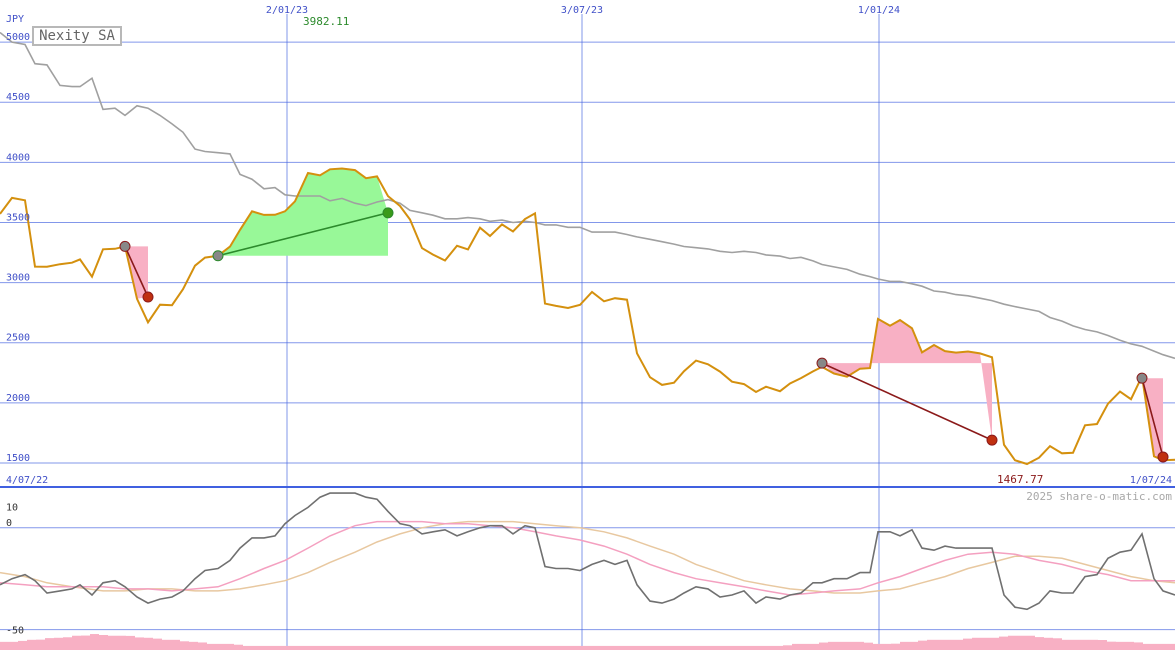 The width and height of the screenshot is (1175, 650). I want to click on trade-line, so click(907, 401).